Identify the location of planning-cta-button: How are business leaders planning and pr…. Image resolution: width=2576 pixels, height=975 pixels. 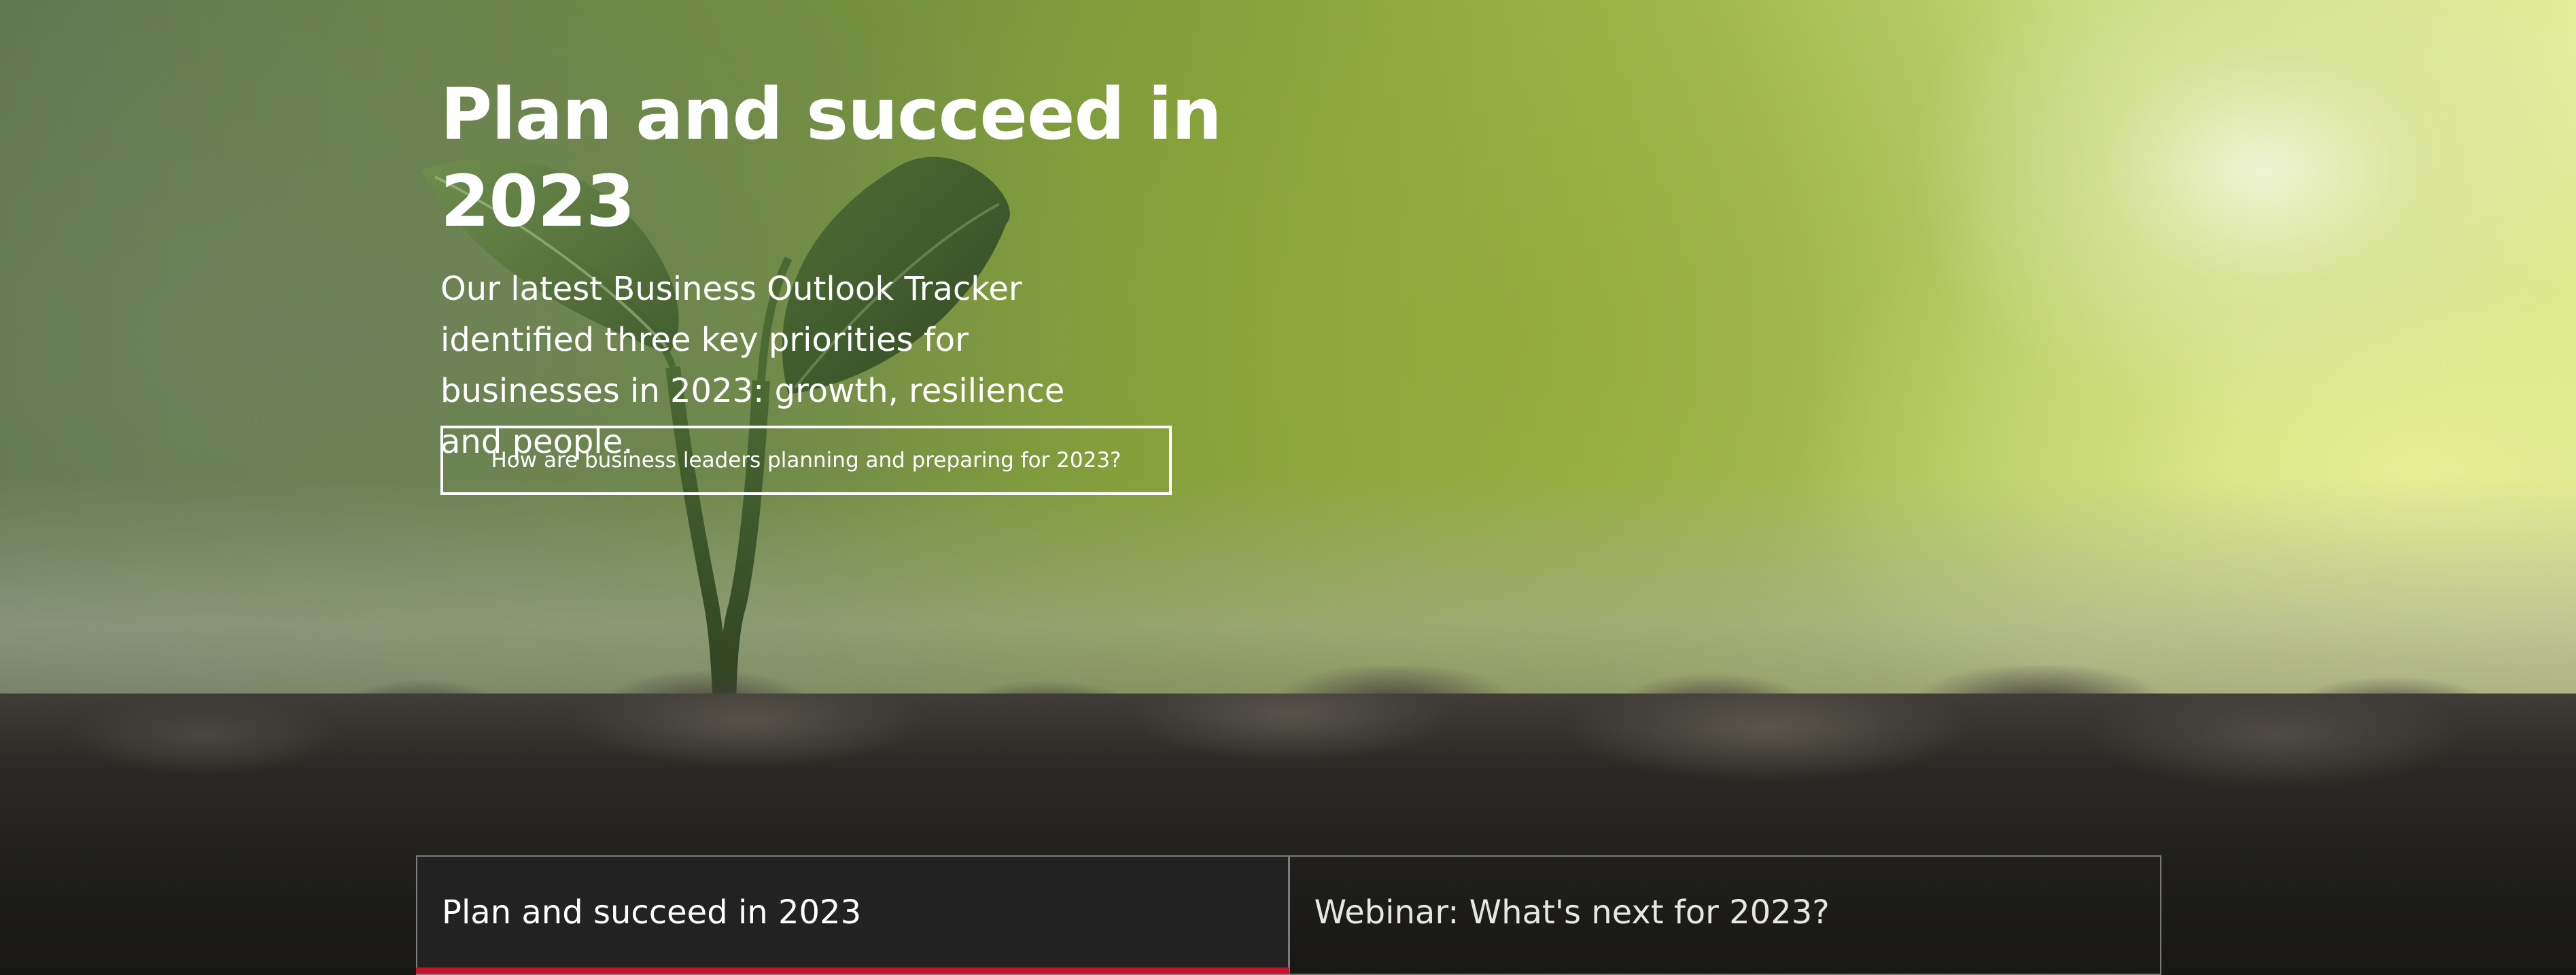
(806, 460).